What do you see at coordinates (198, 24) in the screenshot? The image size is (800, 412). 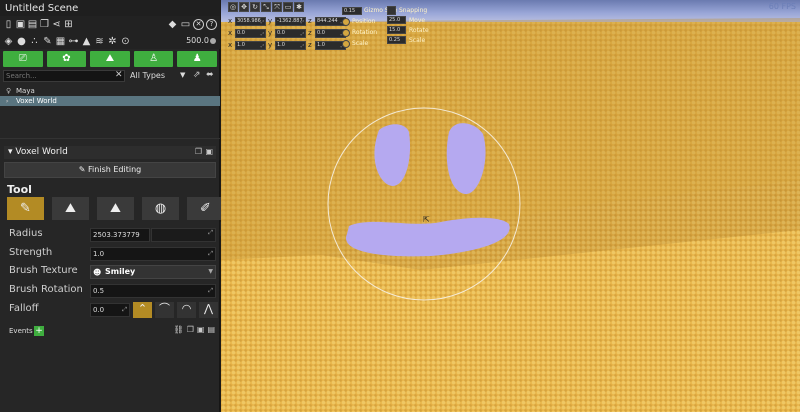 I see `close-circle-icon: ✕` at bounding box center [198, 24].